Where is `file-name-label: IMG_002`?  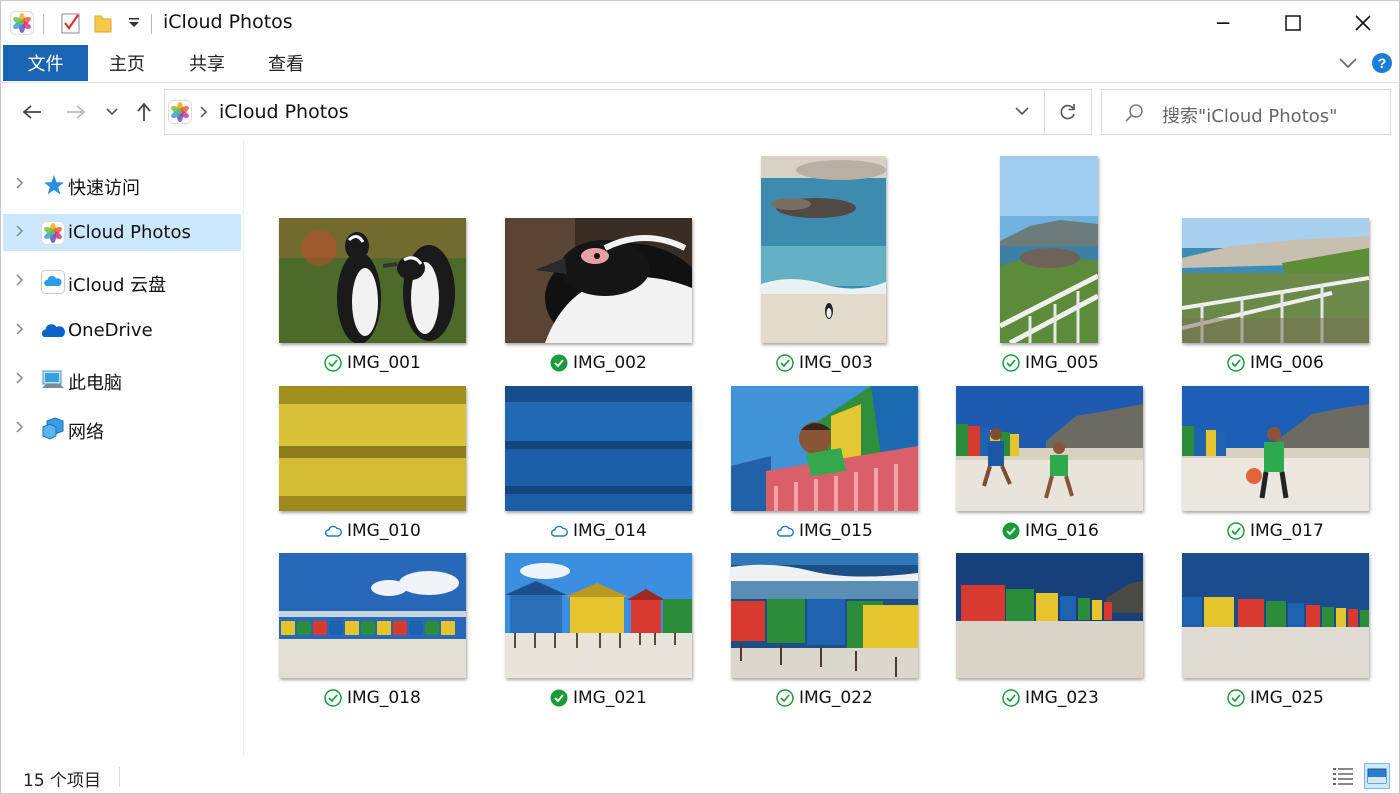
file-name-label: IMG_002 is located at coordinates (598, 363).